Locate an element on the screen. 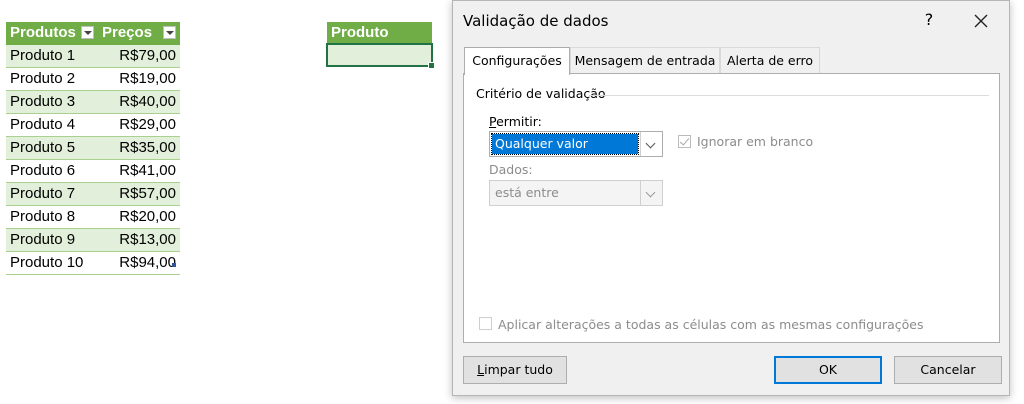 Image resolution: width=1024 pixels, height=404 pixels. price-cell: R$57,00 is located at coordinates (139, 194).